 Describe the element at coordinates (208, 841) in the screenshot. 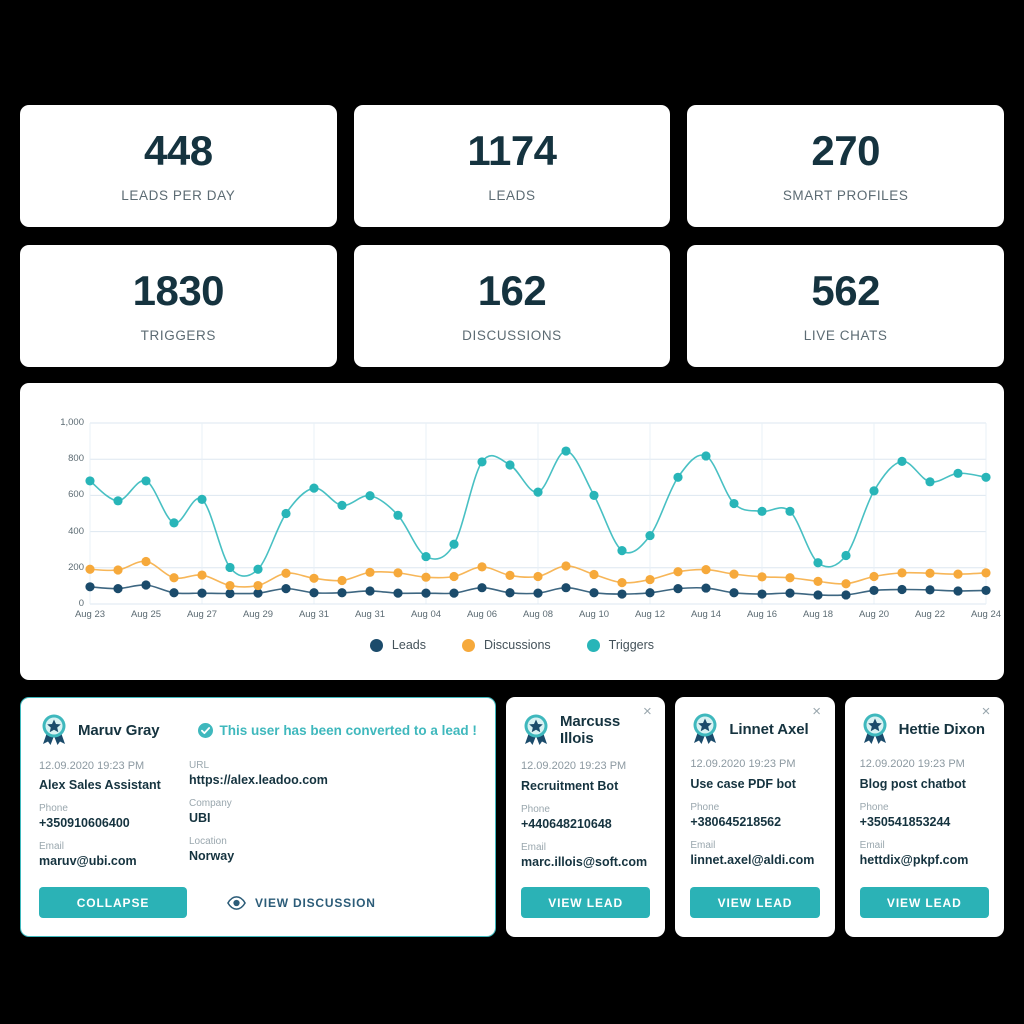

I see `location-label: Location` at that location.